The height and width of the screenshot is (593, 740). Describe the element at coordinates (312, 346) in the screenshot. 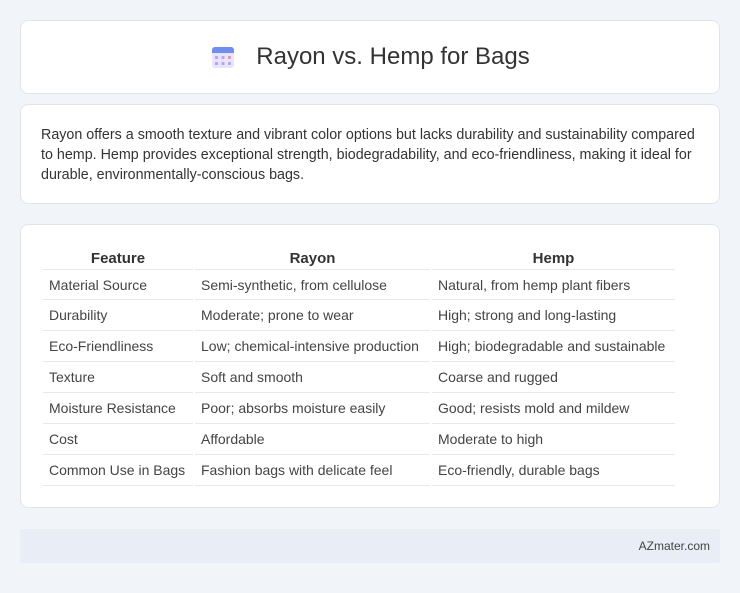

I see `rayon-cell: Low; chemical-intensive production` at that location.